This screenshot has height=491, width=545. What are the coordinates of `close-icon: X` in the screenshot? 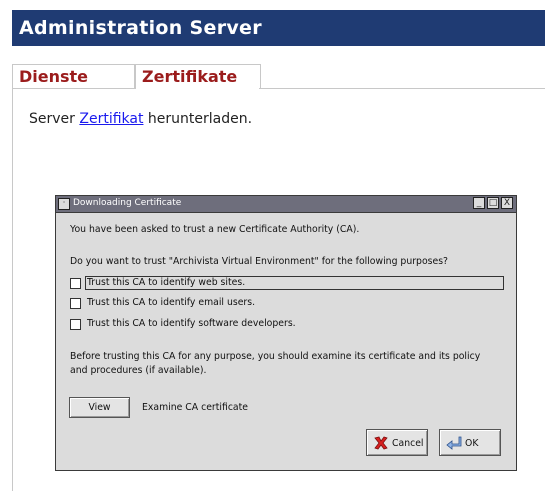 It's located at (507, 203).